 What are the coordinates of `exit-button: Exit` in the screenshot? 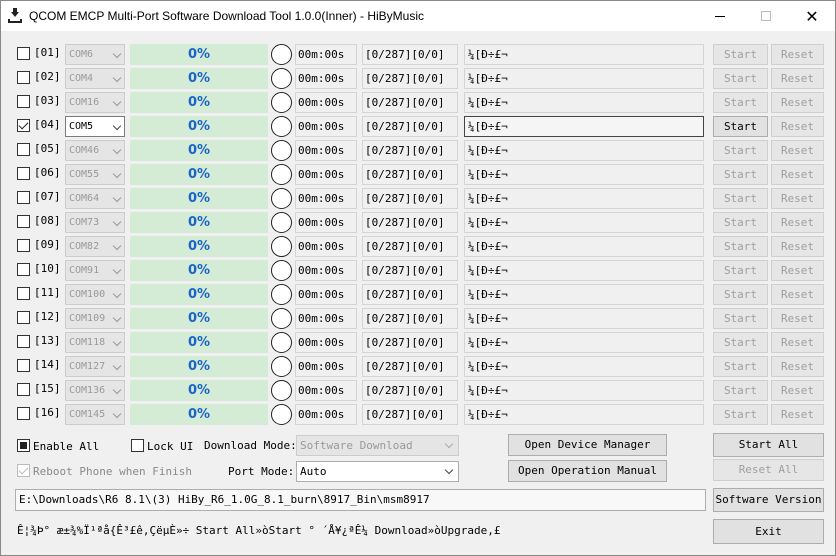 It's located at (768, 531).